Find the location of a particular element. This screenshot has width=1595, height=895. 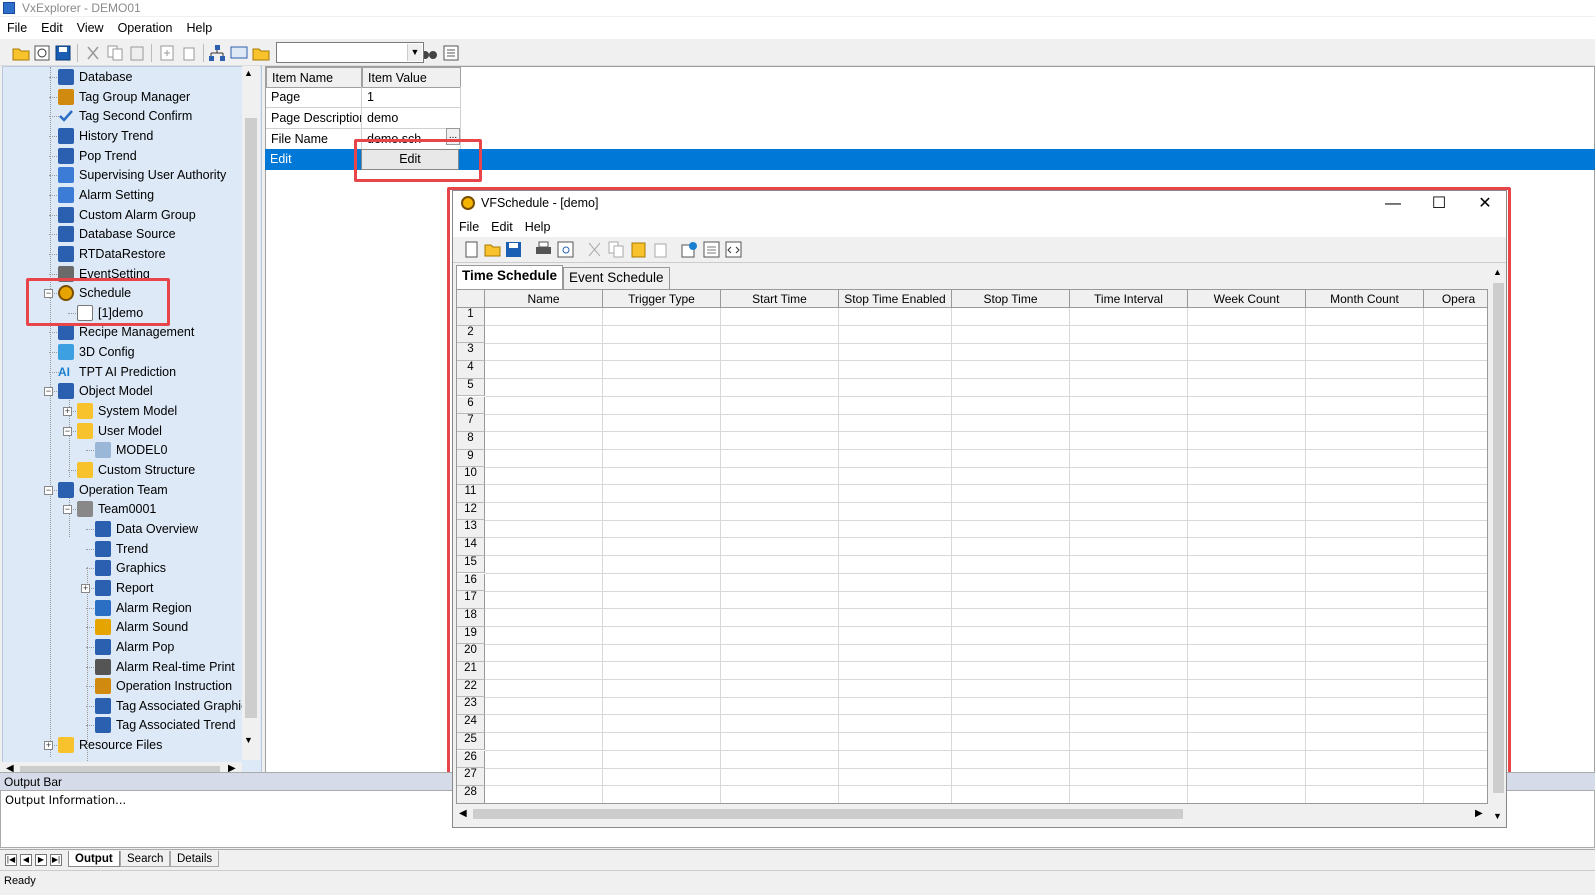

row-header: 24 is located at coordinates (471, 724).